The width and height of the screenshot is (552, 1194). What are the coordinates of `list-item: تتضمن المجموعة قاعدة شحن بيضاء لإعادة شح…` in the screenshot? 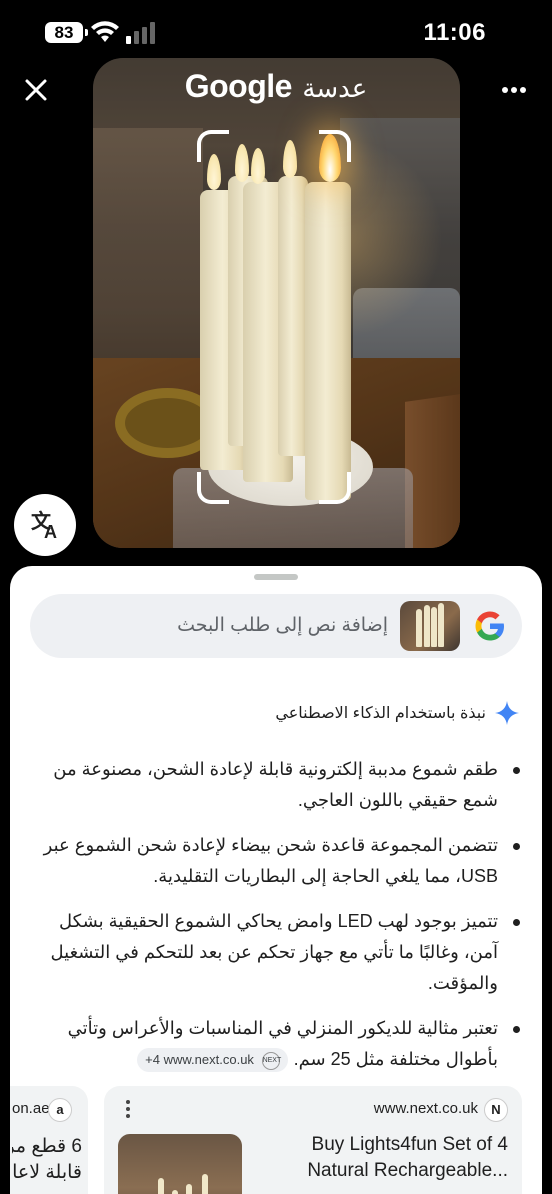 It's located at (281, 861).